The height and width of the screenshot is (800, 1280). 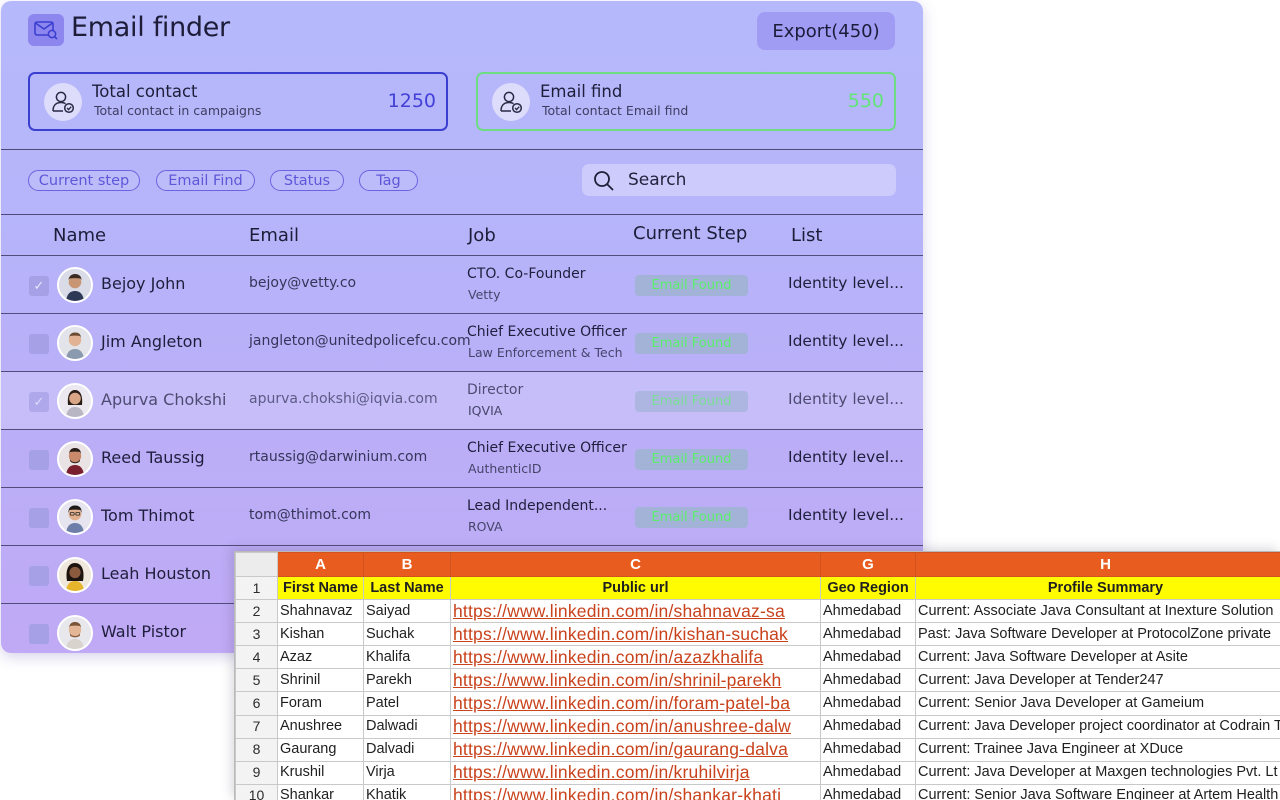 I want to click on last-name-cell: Khalifa, so click(x=407, y=657).